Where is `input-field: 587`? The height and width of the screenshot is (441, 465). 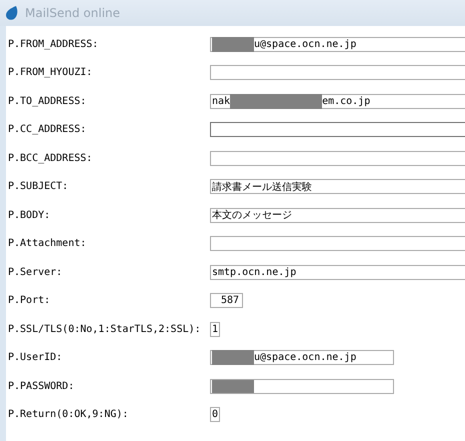
input-field: 587 is located at coordinates (226, 300).